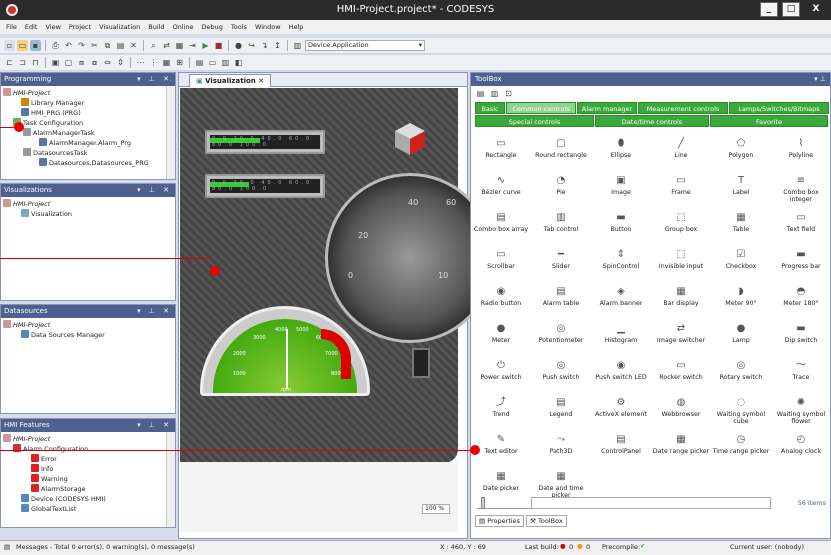  I want to click on toolbox-item-time-range-picker: ◷ Time range picker, so click(741, 447).